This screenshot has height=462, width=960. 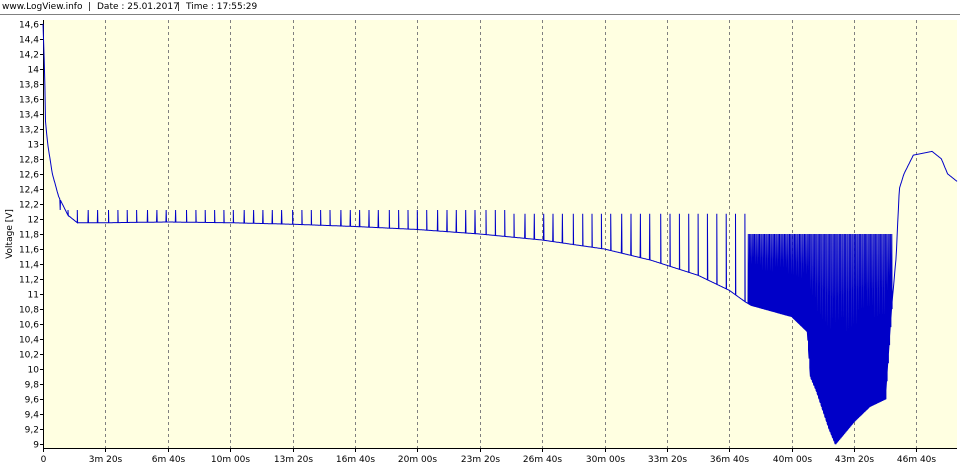 What do you see at coordinates (222, 7) in the screenshot?
I see `time-label: Time : 17:55:29` at bounding box center [222, 7].